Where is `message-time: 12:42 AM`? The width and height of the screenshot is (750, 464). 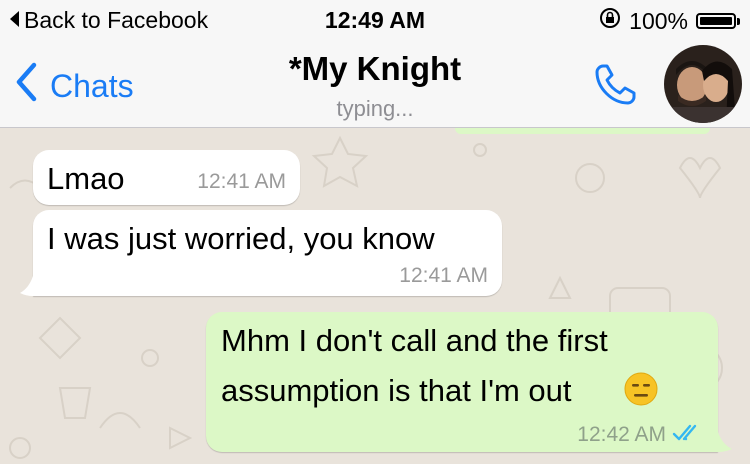
message-time: 12:42 AM is located at coordinates (621, 434).